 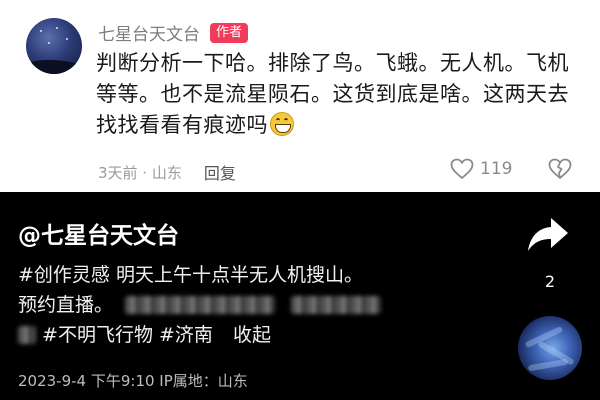 I want to click on author-row: 七星台天文台 作者, so click(x=173, y=32).